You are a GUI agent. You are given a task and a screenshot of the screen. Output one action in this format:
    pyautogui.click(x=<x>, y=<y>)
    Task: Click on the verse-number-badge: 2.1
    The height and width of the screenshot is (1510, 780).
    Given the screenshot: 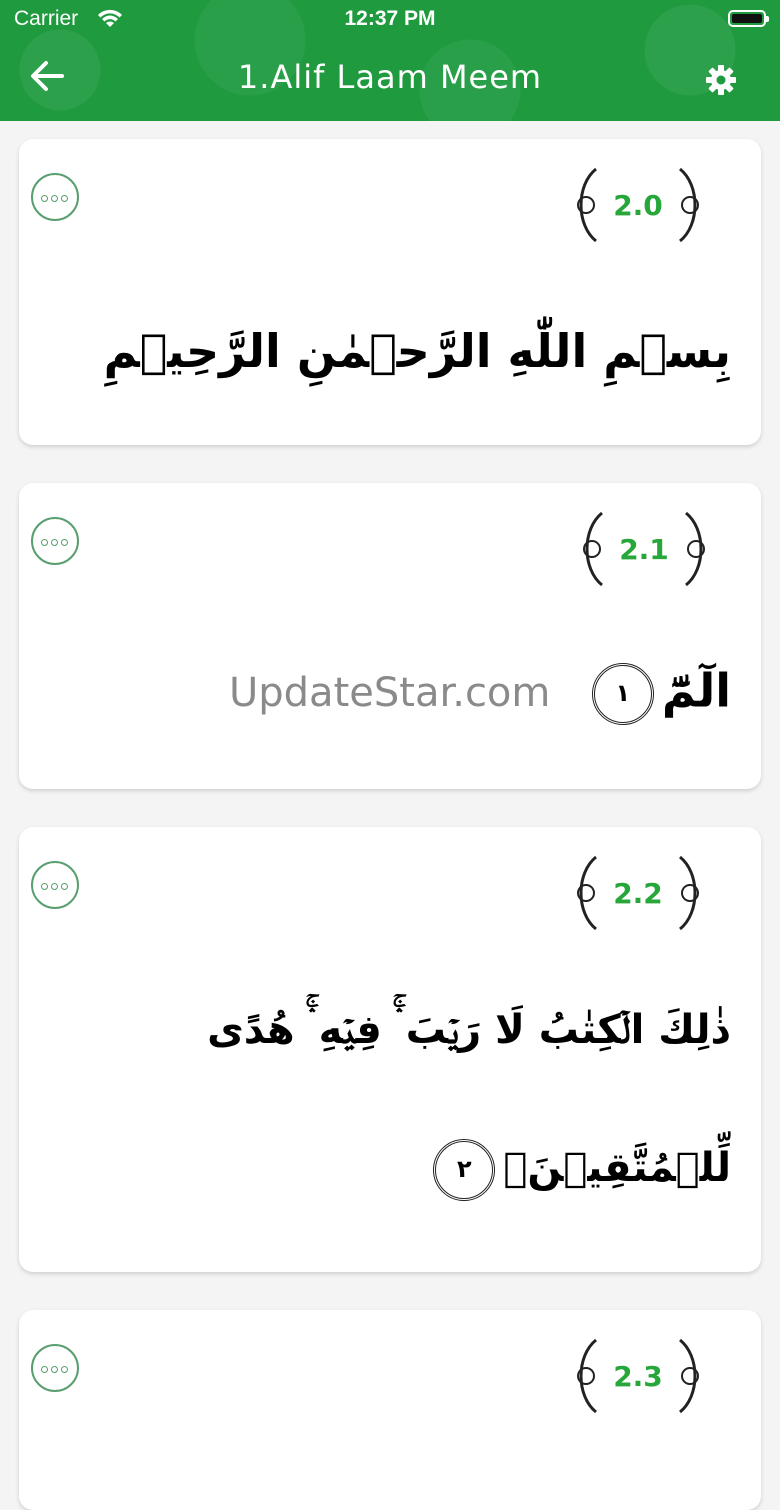 What is the action you would take?
    pyautogui.click(x=644, y=549)
    